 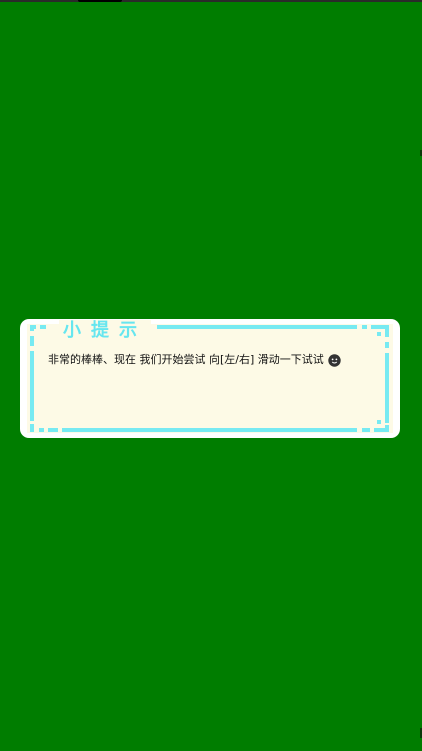 What do you see at coordinates (105, 331) in the screenshot?
I see `dialog-title: 小提示` at bounding box center [105, 331].